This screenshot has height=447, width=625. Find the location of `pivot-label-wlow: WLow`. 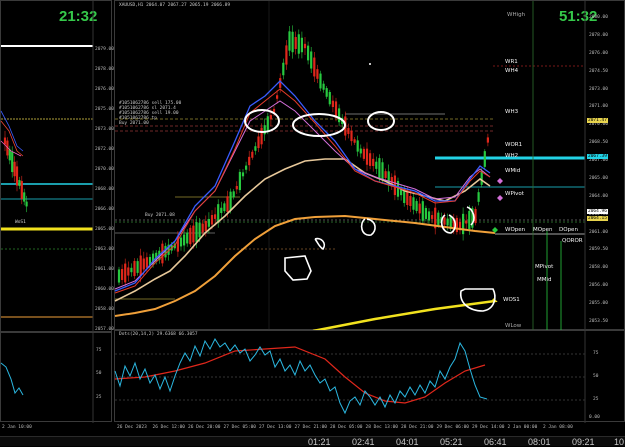

pivot-label-wlow: WLow is located at coordinates (513, 326).